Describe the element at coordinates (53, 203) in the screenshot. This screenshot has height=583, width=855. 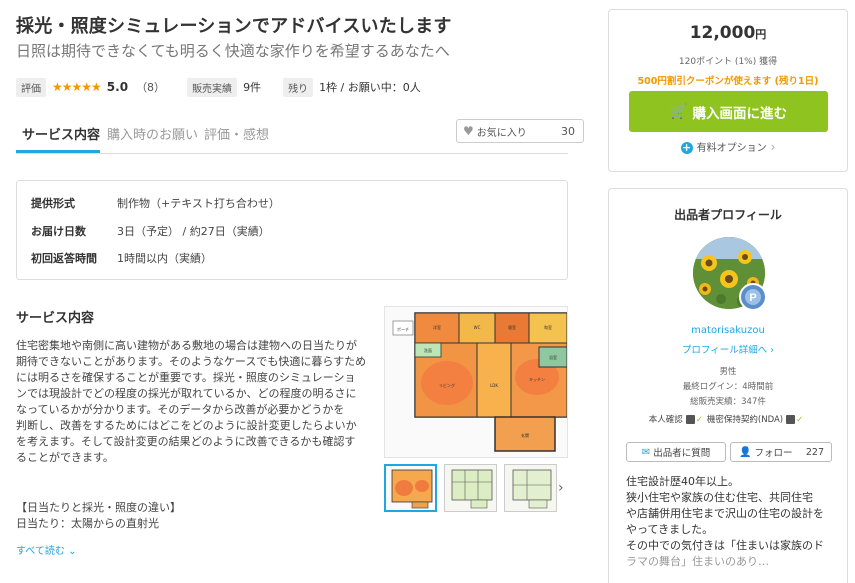
I see `info-label: 提供形式` at that location.